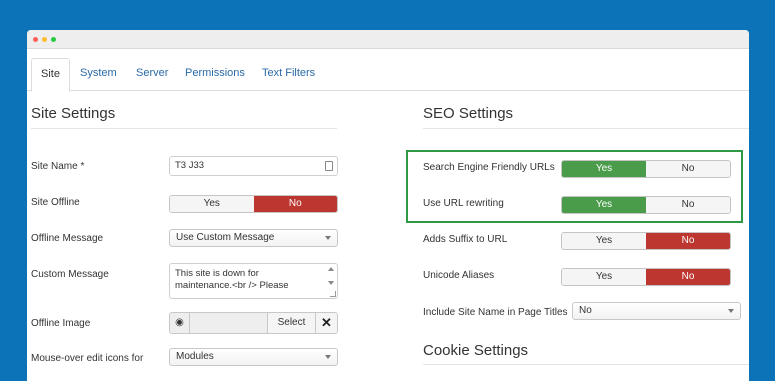  Describe the element at coordinates (288, 75) in the screenshot. I see `tab-text-filters: Text Filters` at that location.